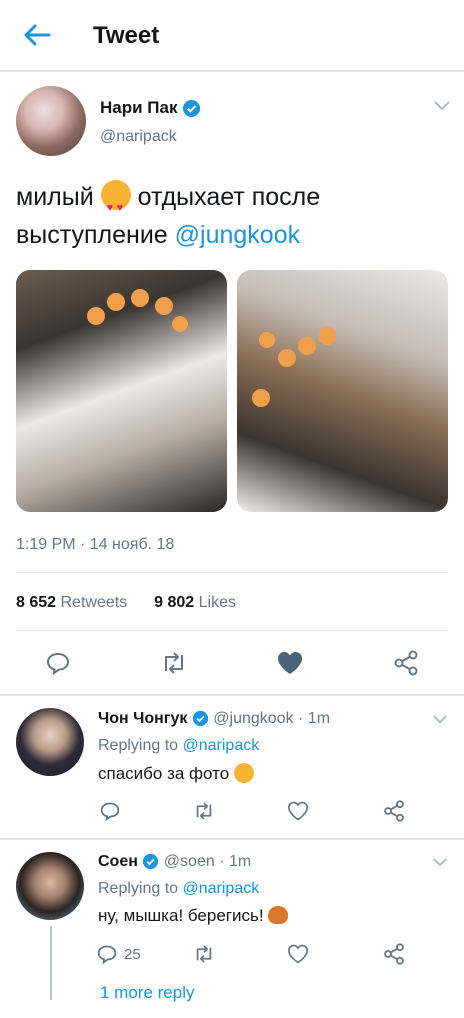 This screenshot has height=1018, width=464. What do you see at coordinates (278, 915) in the screenshot?
I see `mouse-emoji-icon` at bounding box center [278, 915].